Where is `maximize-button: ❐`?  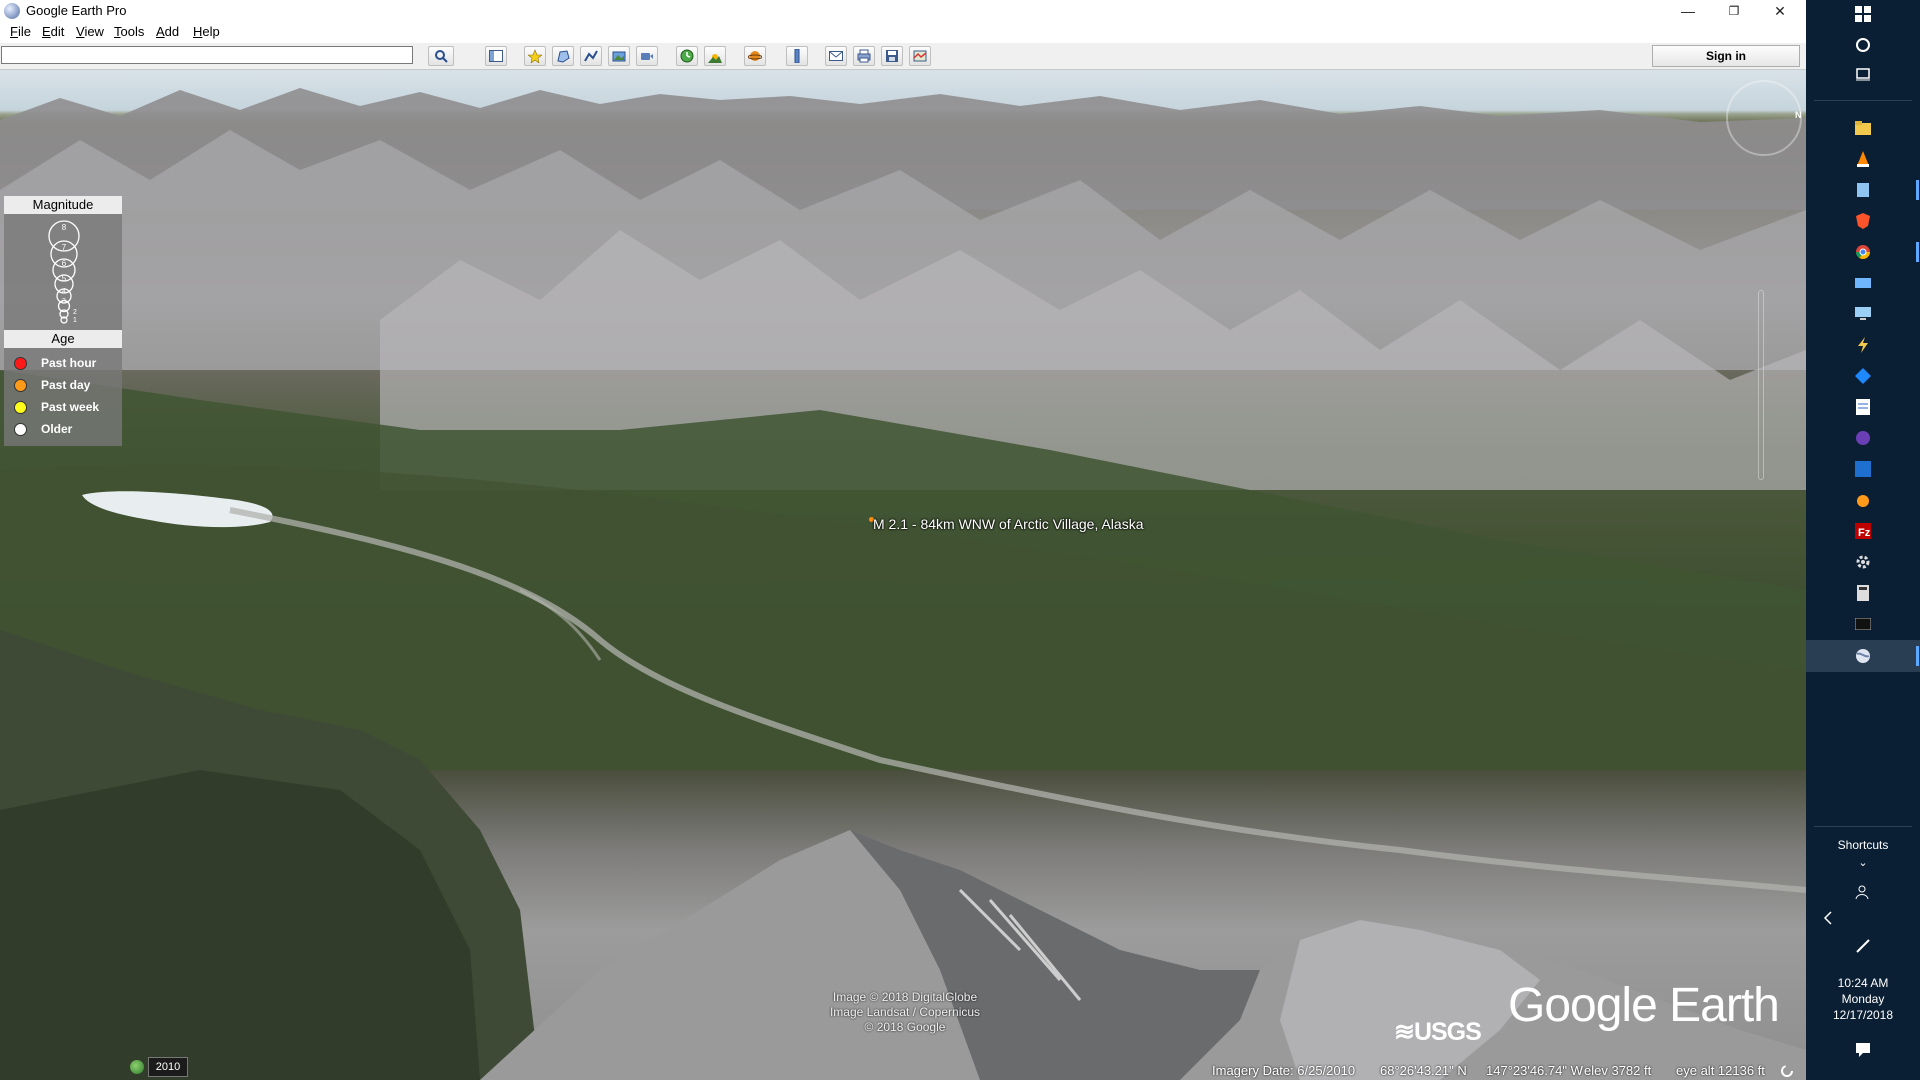
maximize-button: ❐ is located at coordinates (1734, 11).